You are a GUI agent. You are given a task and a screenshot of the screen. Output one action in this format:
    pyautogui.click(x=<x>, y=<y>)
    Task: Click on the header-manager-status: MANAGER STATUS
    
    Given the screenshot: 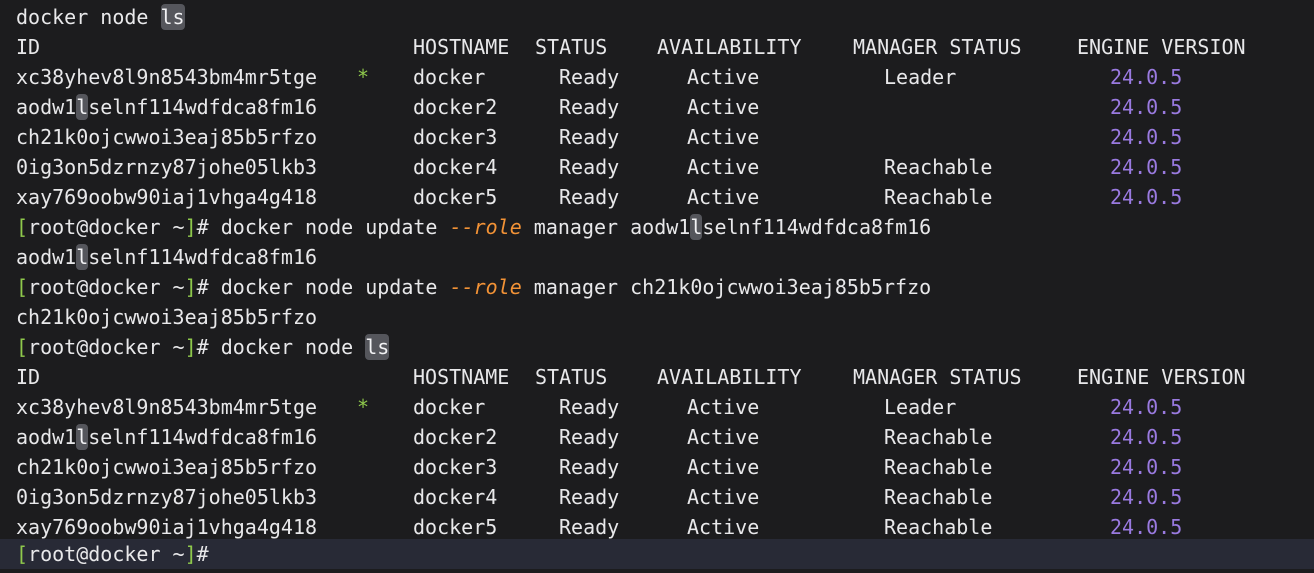 What is the action you would take?
    pyautogui.click(x=937, y=47)
    